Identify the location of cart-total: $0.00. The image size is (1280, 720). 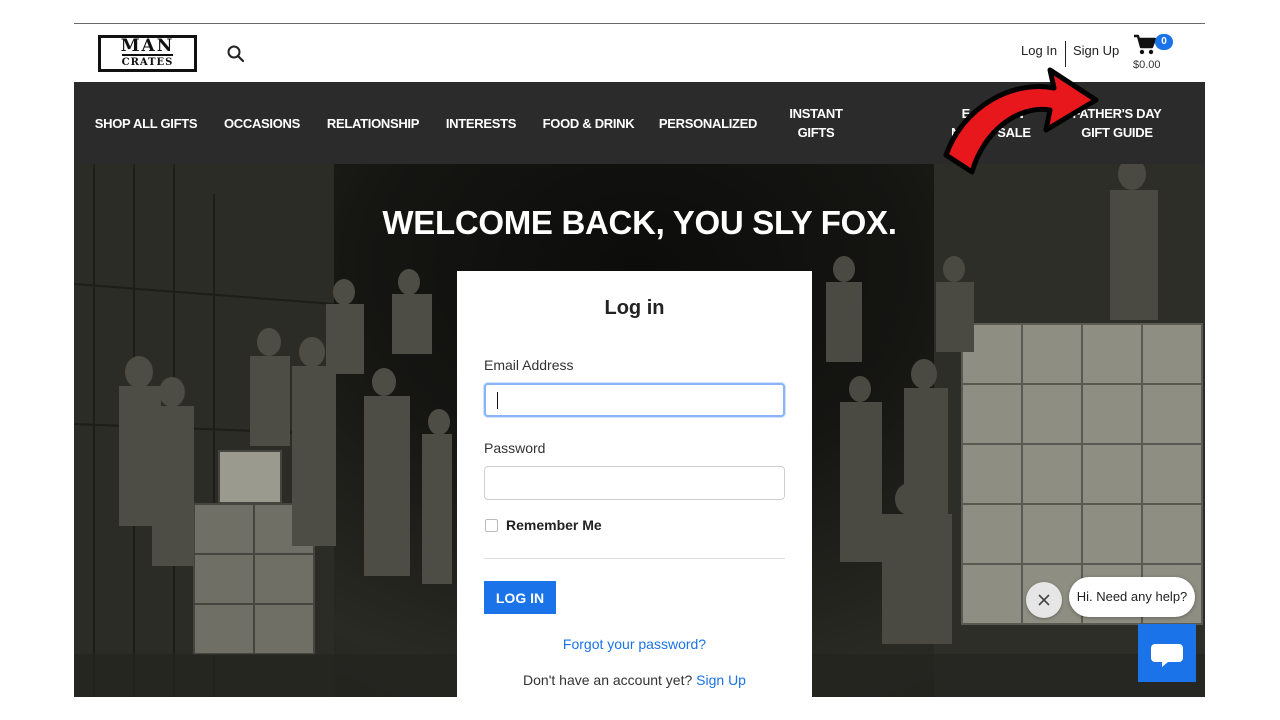
(1147, 65).